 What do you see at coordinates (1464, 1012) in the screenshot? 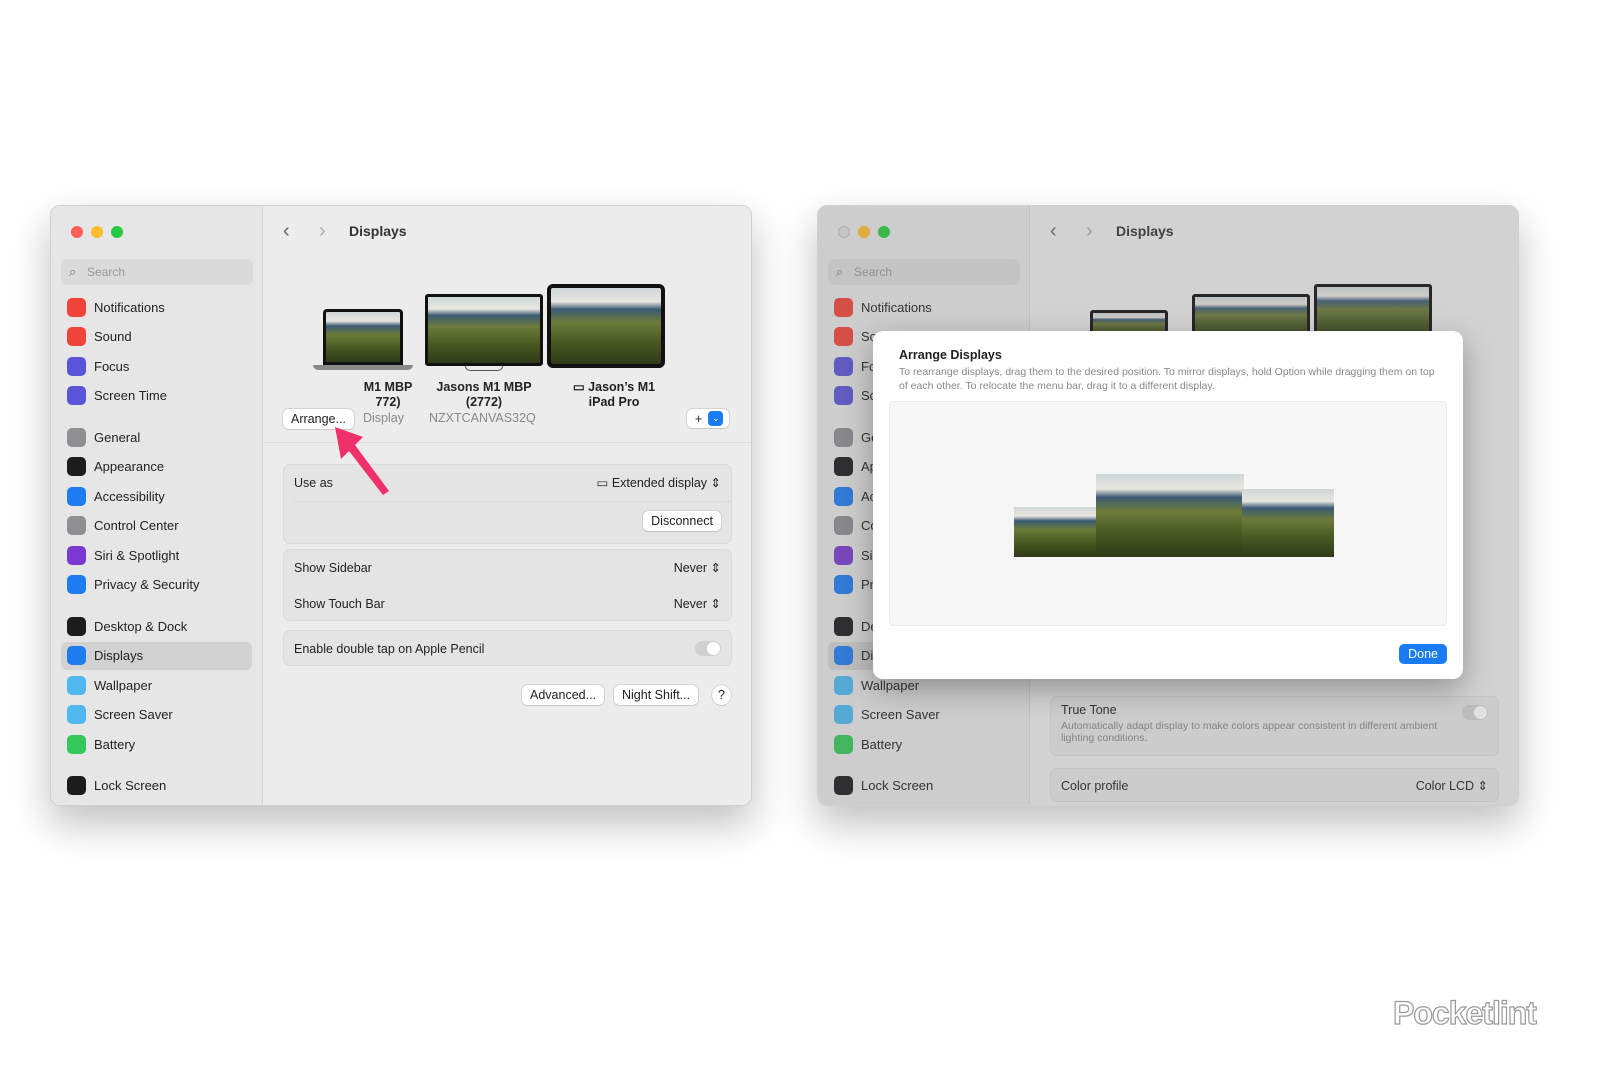
I see `pocketlint-logo: Pocketlint` at bounding box center [1464, 1012].